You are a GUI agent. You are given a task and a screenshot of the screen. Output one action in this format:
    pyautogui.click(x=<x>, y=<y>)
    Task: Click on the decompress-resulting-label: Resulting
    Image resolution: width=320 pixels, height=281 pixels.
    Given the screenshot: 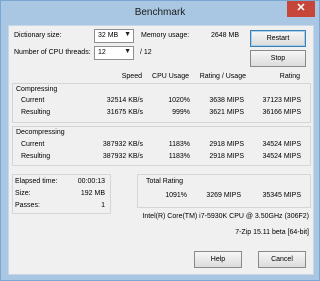 What is the action you would take?
    pyautogui.click(x=36, y=156)
    